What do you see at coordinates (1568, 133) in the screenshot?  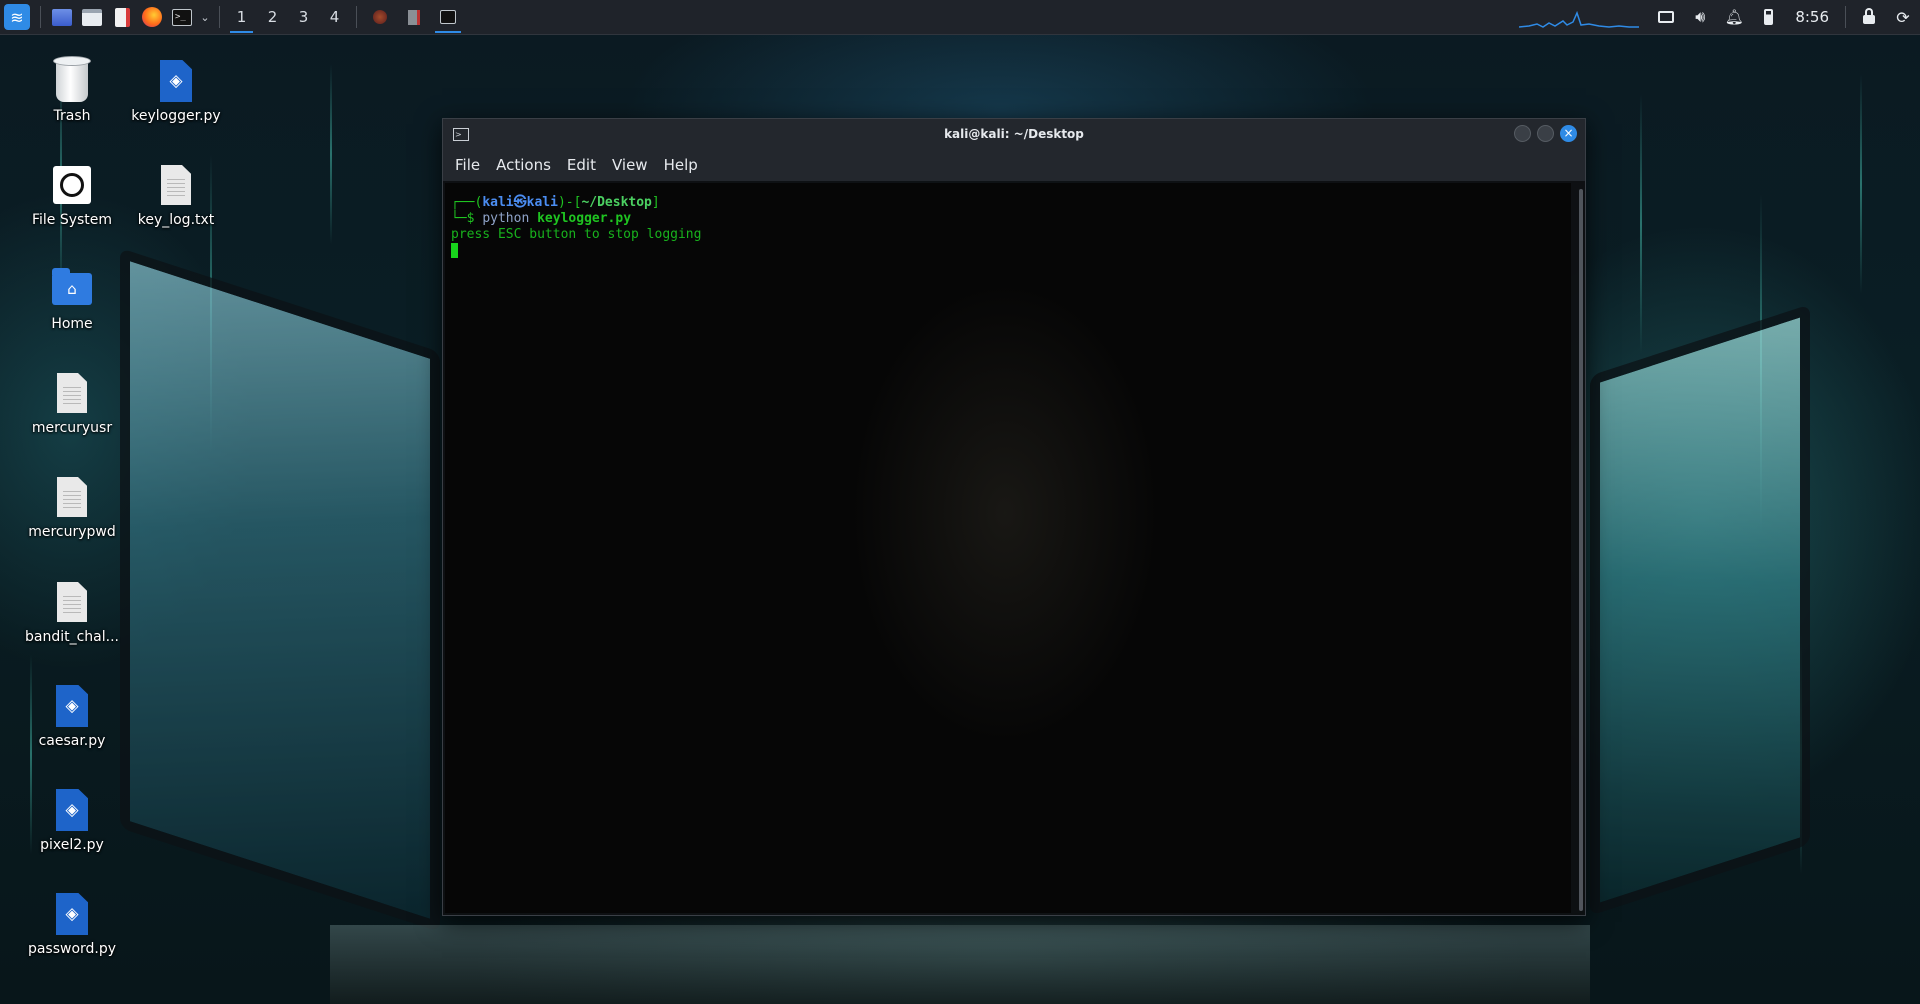 I see `close-button: ×` at bounding box center [1568, 133].